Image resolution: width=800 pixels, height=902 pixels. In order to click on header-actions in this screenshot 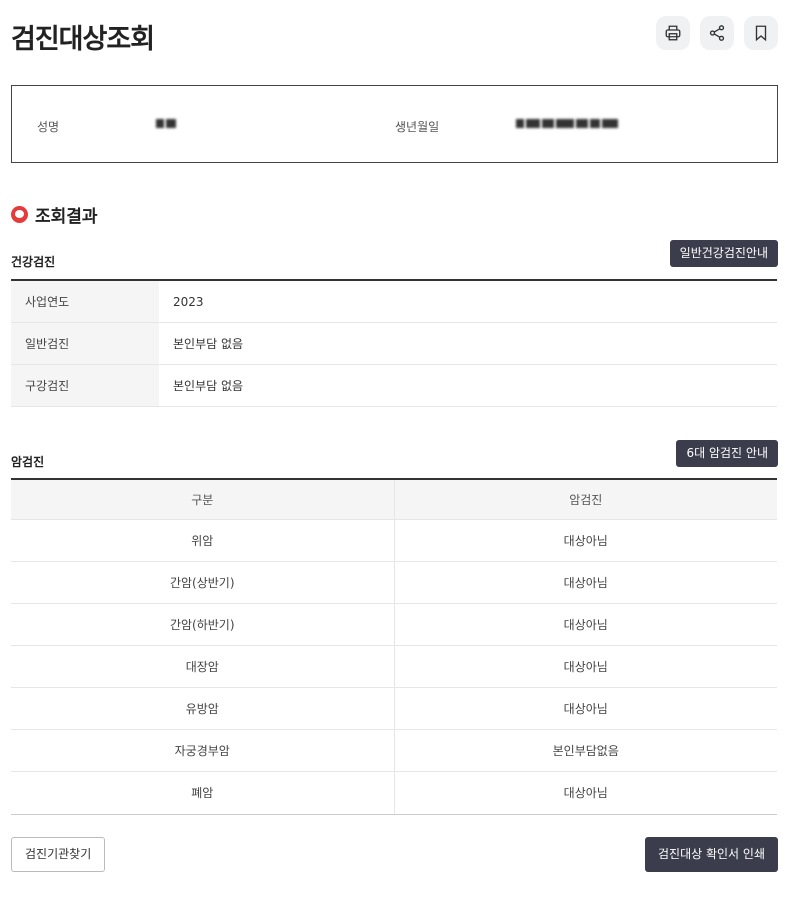, I will do `click(717, 33)`.